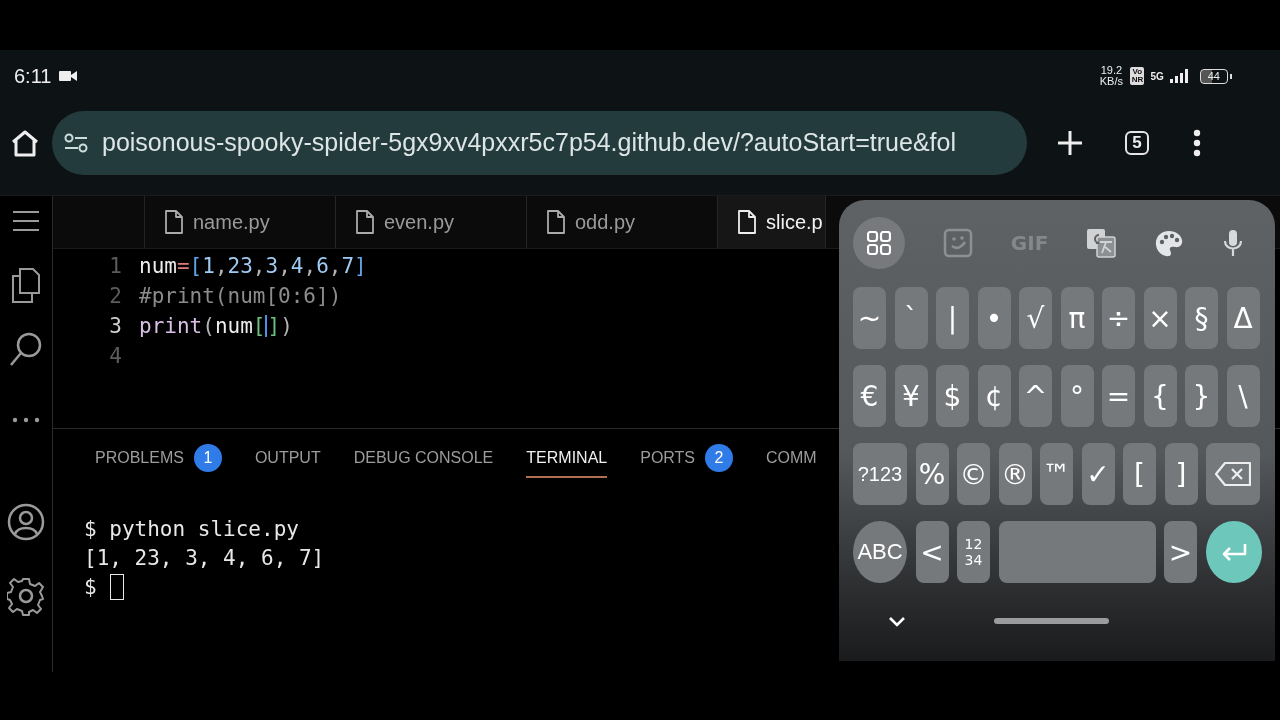 This screenshot has width=1280, height=720. I want to click on code-line: #print(num[0:6]), so click(240, 296).